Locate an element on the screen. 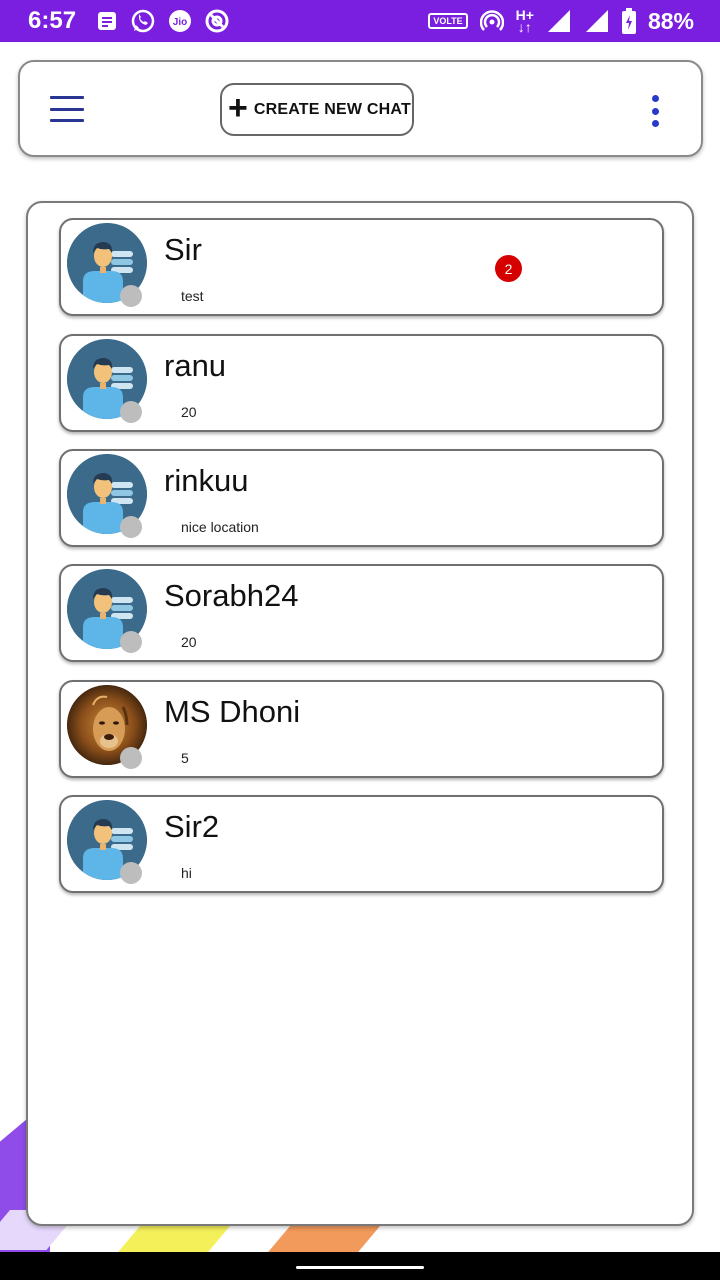 The height and width of the screenshot is (1280, 720). whatsapp-icon is located at coordinates (143, 21).